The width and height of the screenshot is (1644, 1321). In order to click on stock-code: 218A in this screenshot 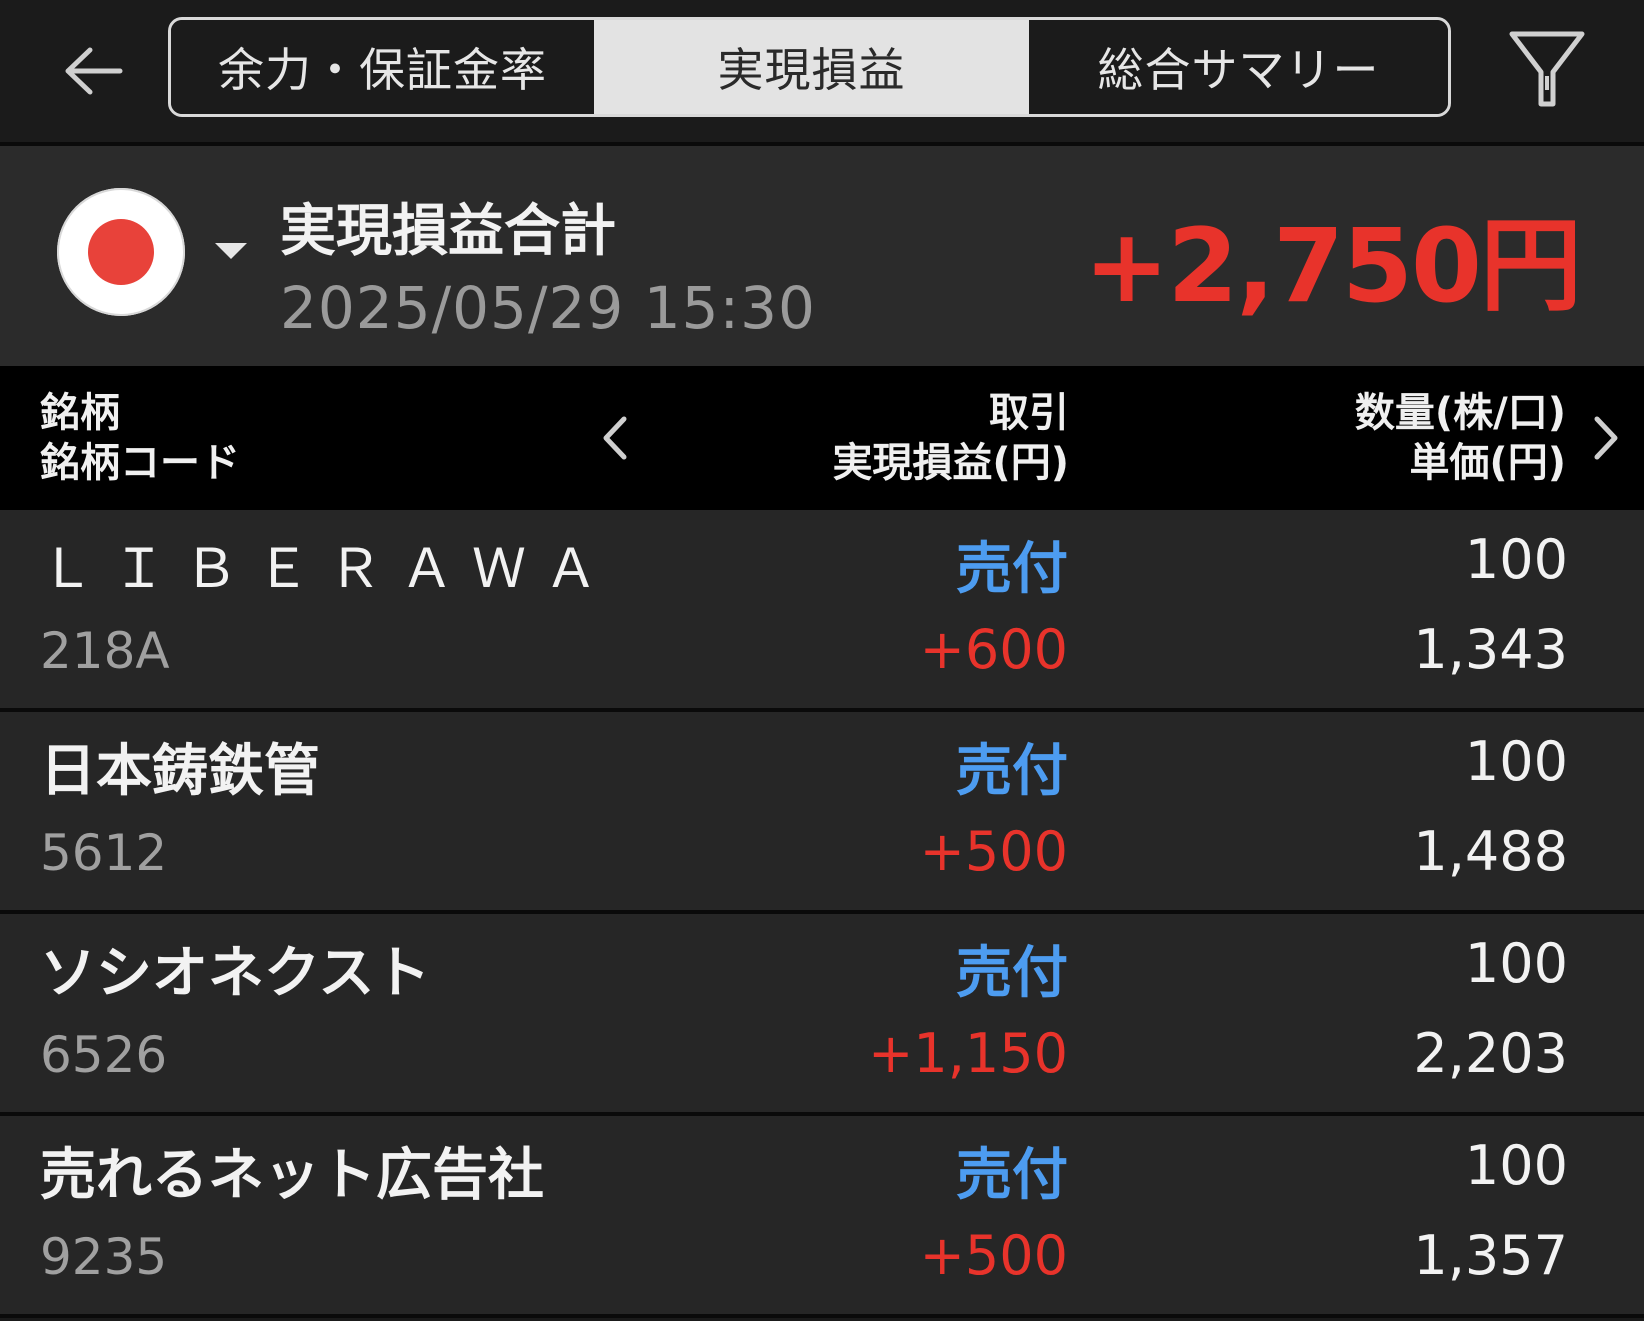, I will do `click(105, 651)`.